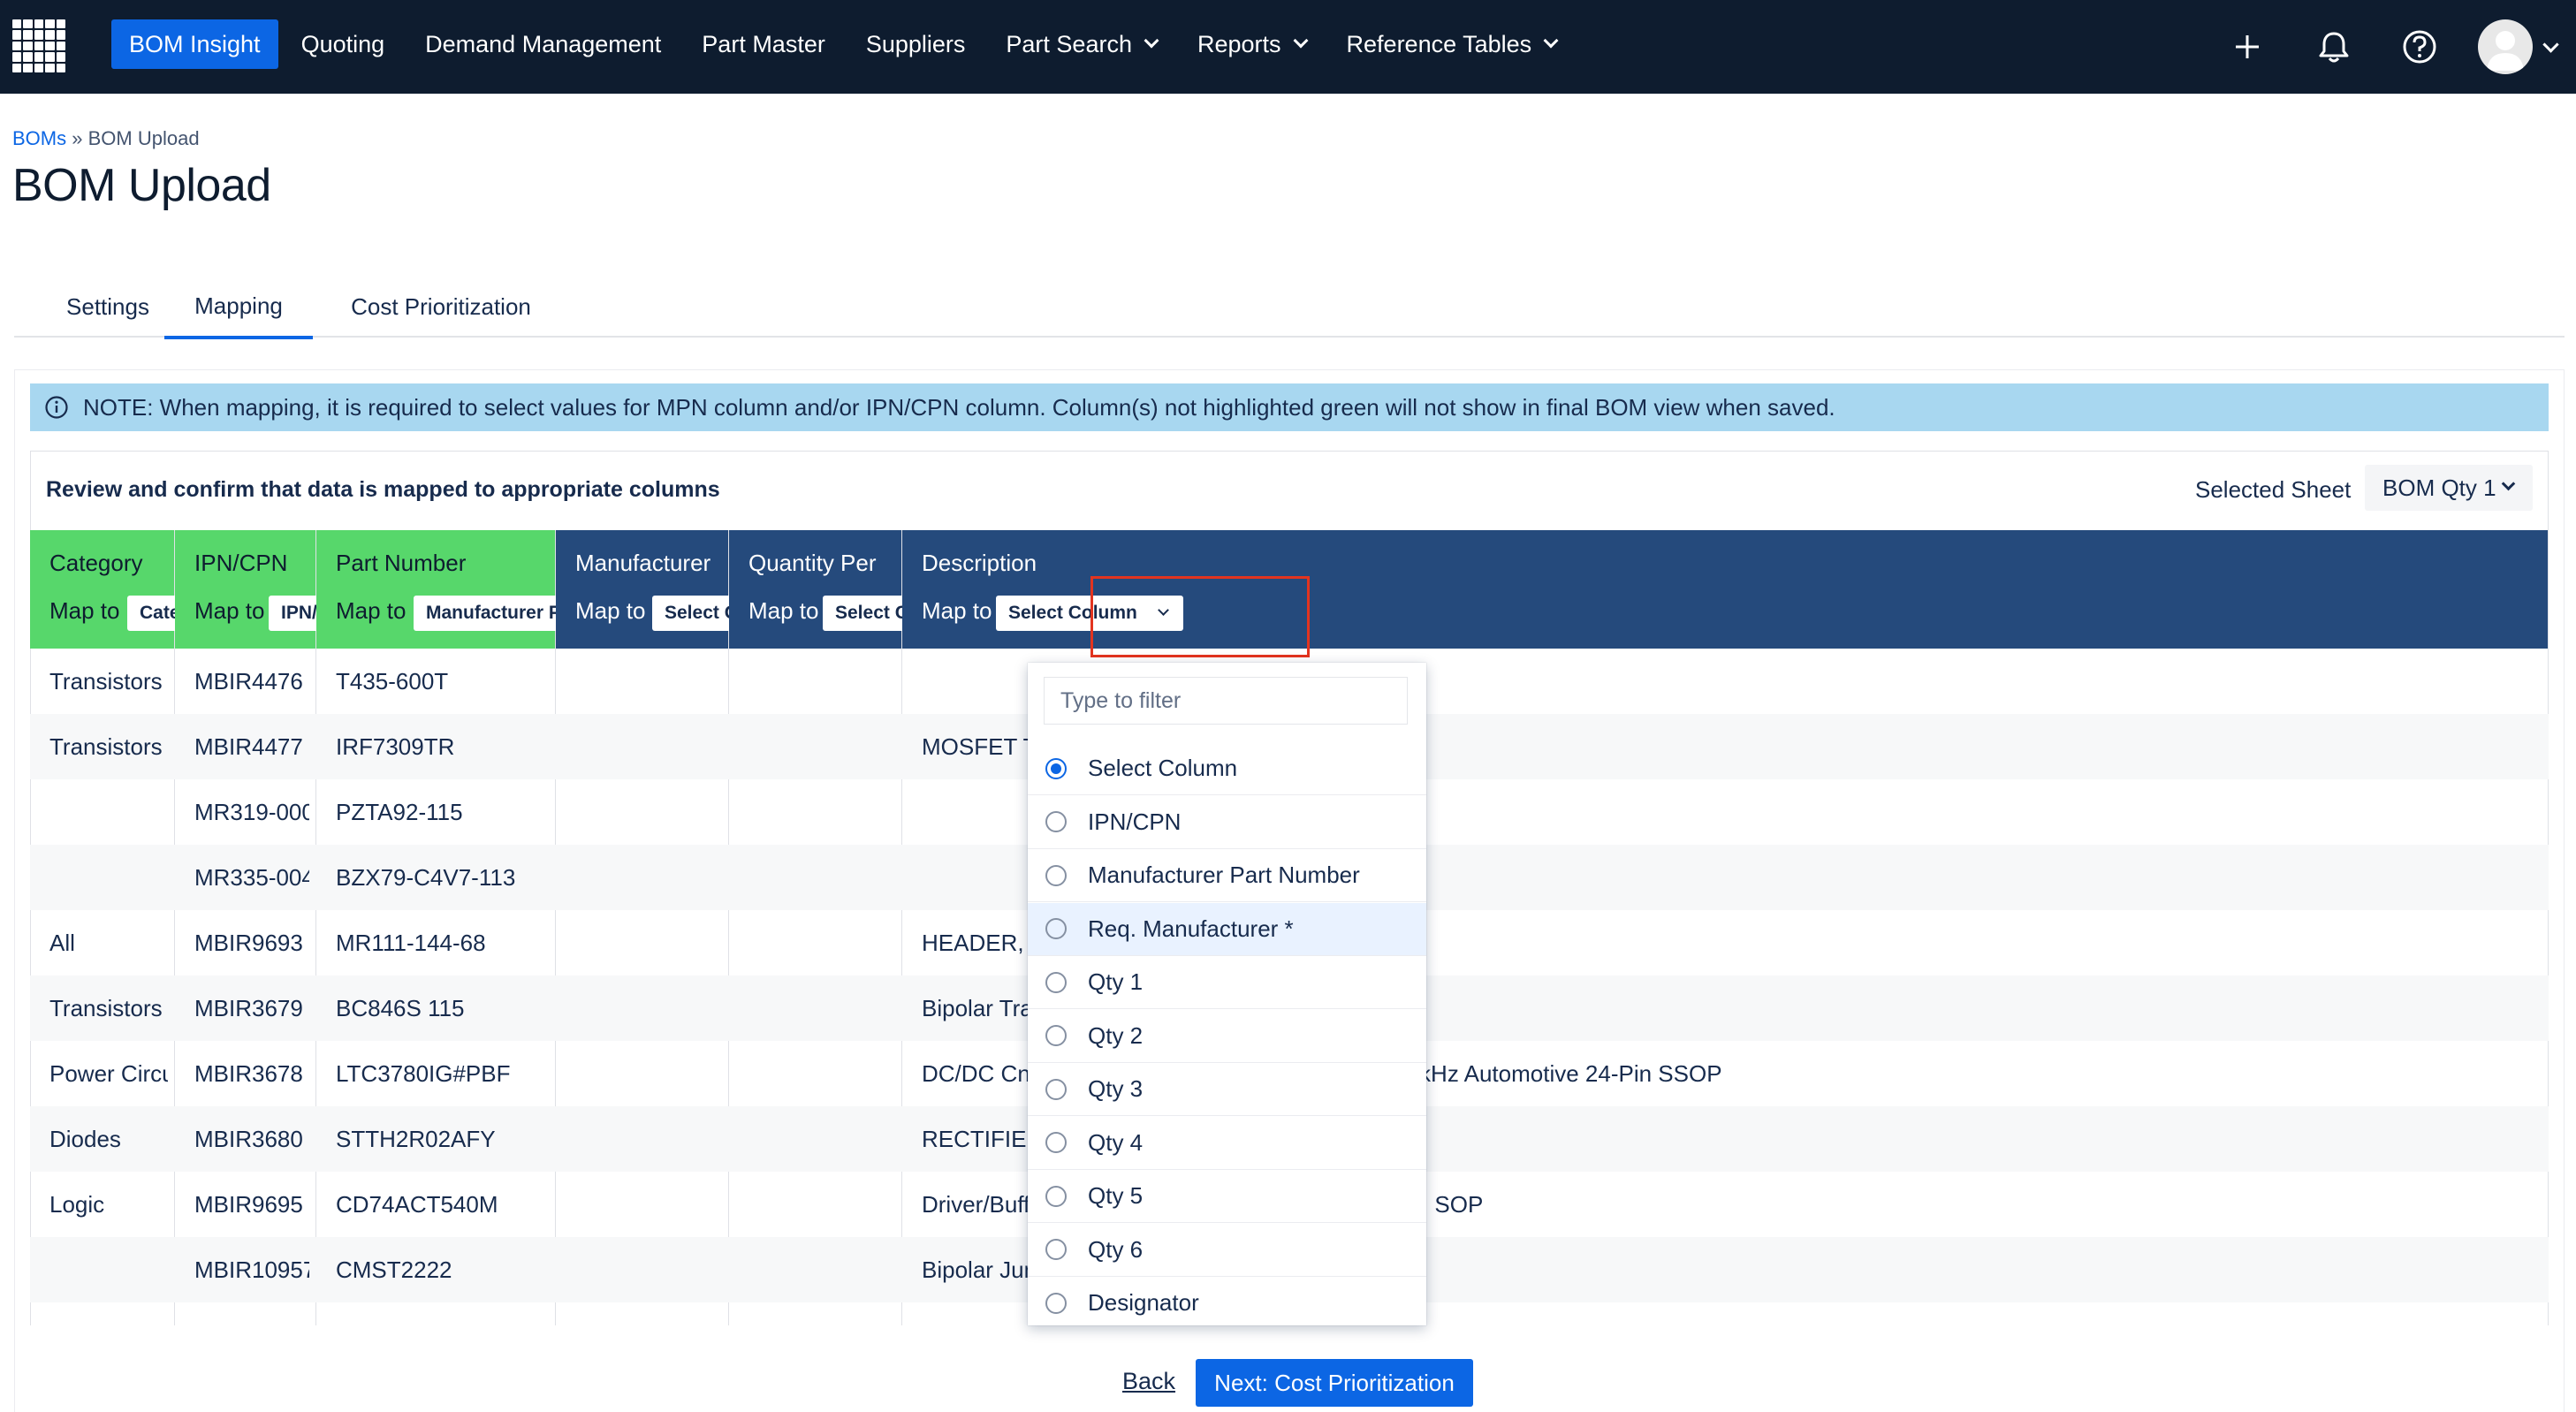 The height and width of the screenshot is (1412, 2576). What do you see at coordinates (1227, 982) in the screenshot?
I see `dropdown-option: Qty 1` at bounding box center [1227, 982].